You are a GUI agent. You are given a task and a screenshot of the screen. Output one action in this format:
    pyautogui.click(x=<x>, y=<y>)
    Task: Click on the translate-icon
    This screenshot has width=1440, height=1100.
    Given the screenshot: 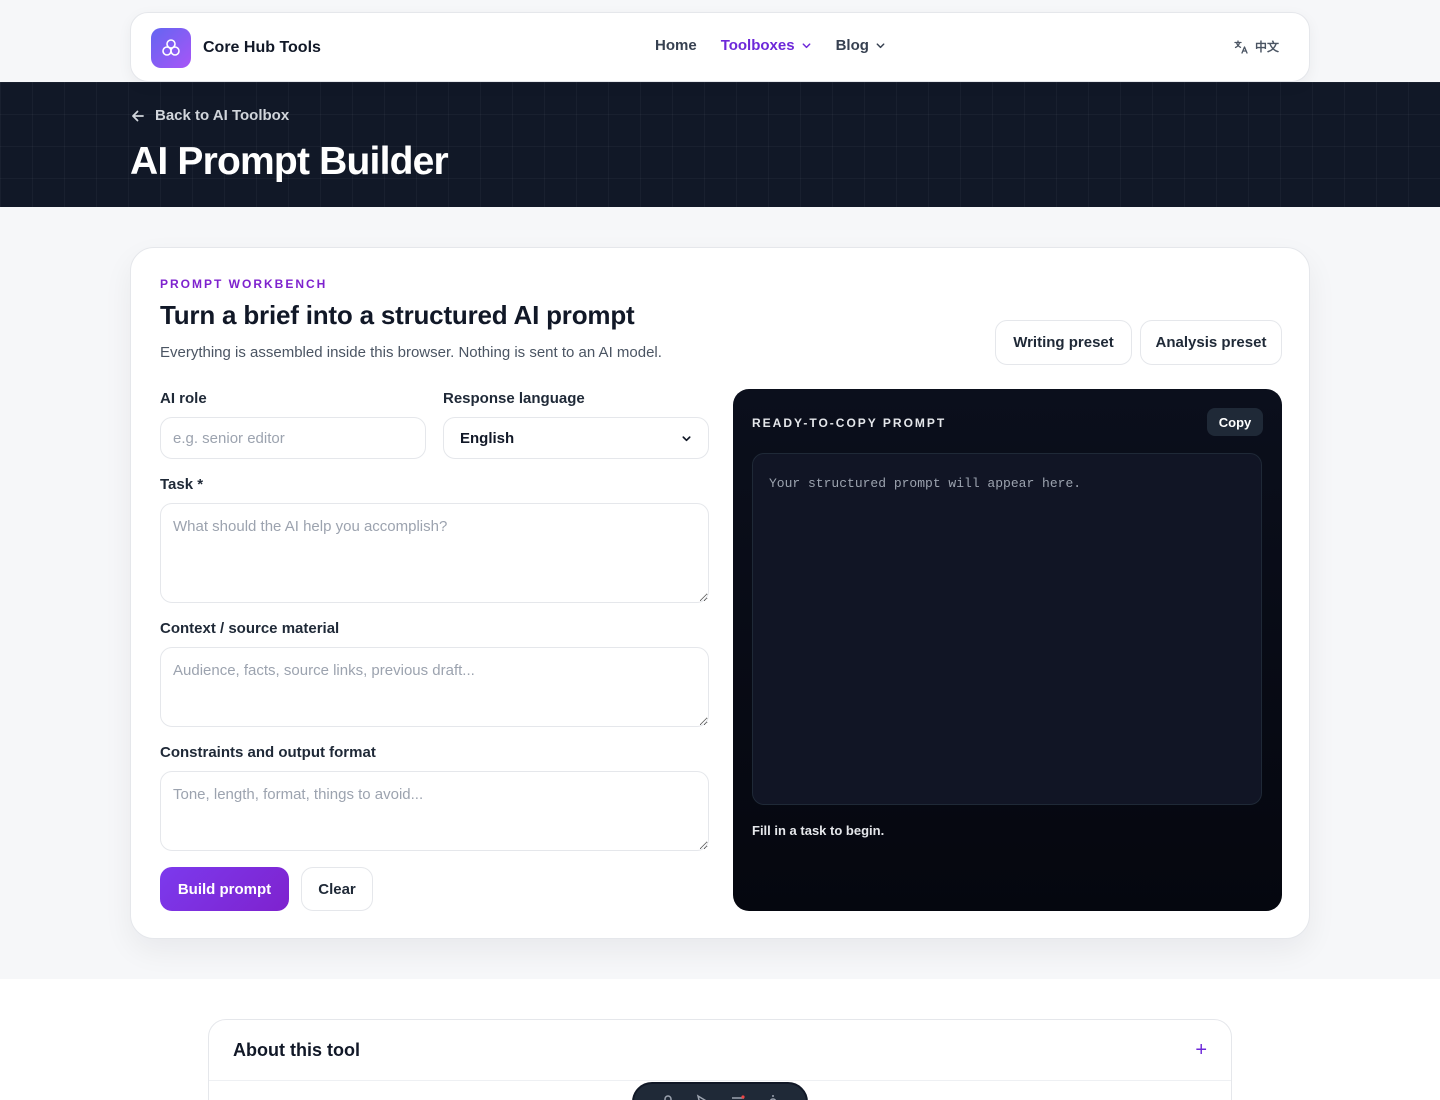 What is the action you would take?
    pyautogui.click(x=1241, y=46)
    